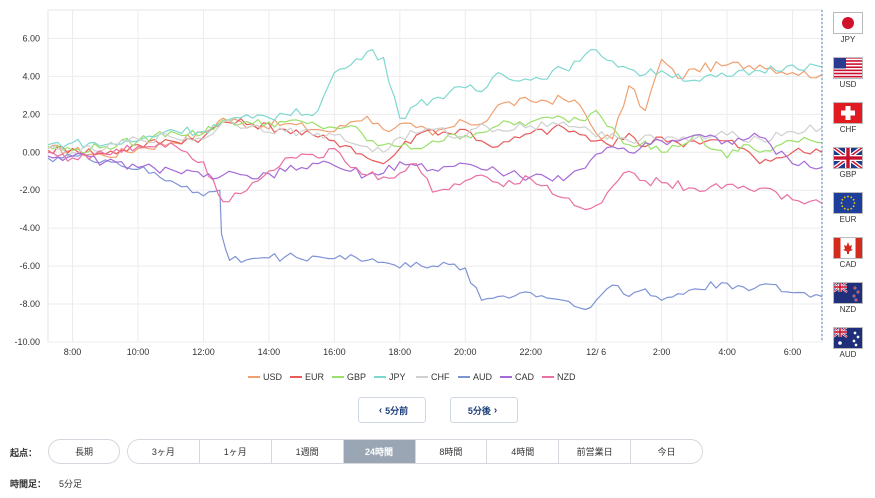  What do you see at coordinates (495, 410) in the screenshot?
I see `chevron-right-icon: ›` at bounding box center [495, 410].